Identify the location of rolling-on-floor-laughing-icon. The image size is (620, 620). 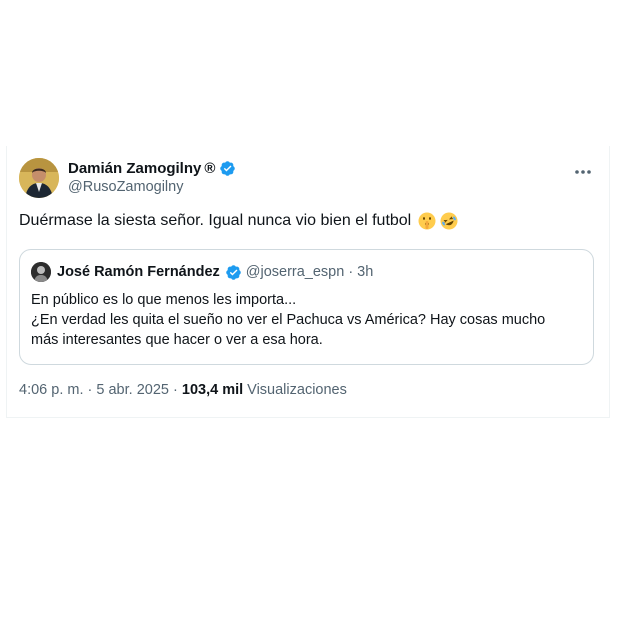
(449, 221).